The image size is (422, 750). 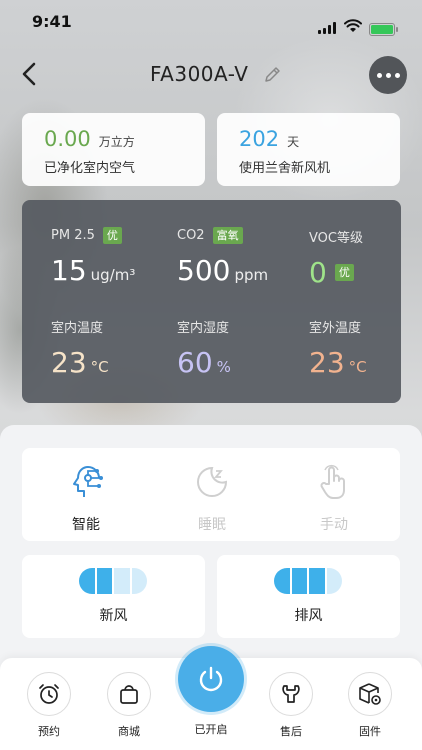 What do you see at coordinates (212, 498) in the screenshot?
I see `mode-sleep: 睡眠` at bounding box center [212, 498].